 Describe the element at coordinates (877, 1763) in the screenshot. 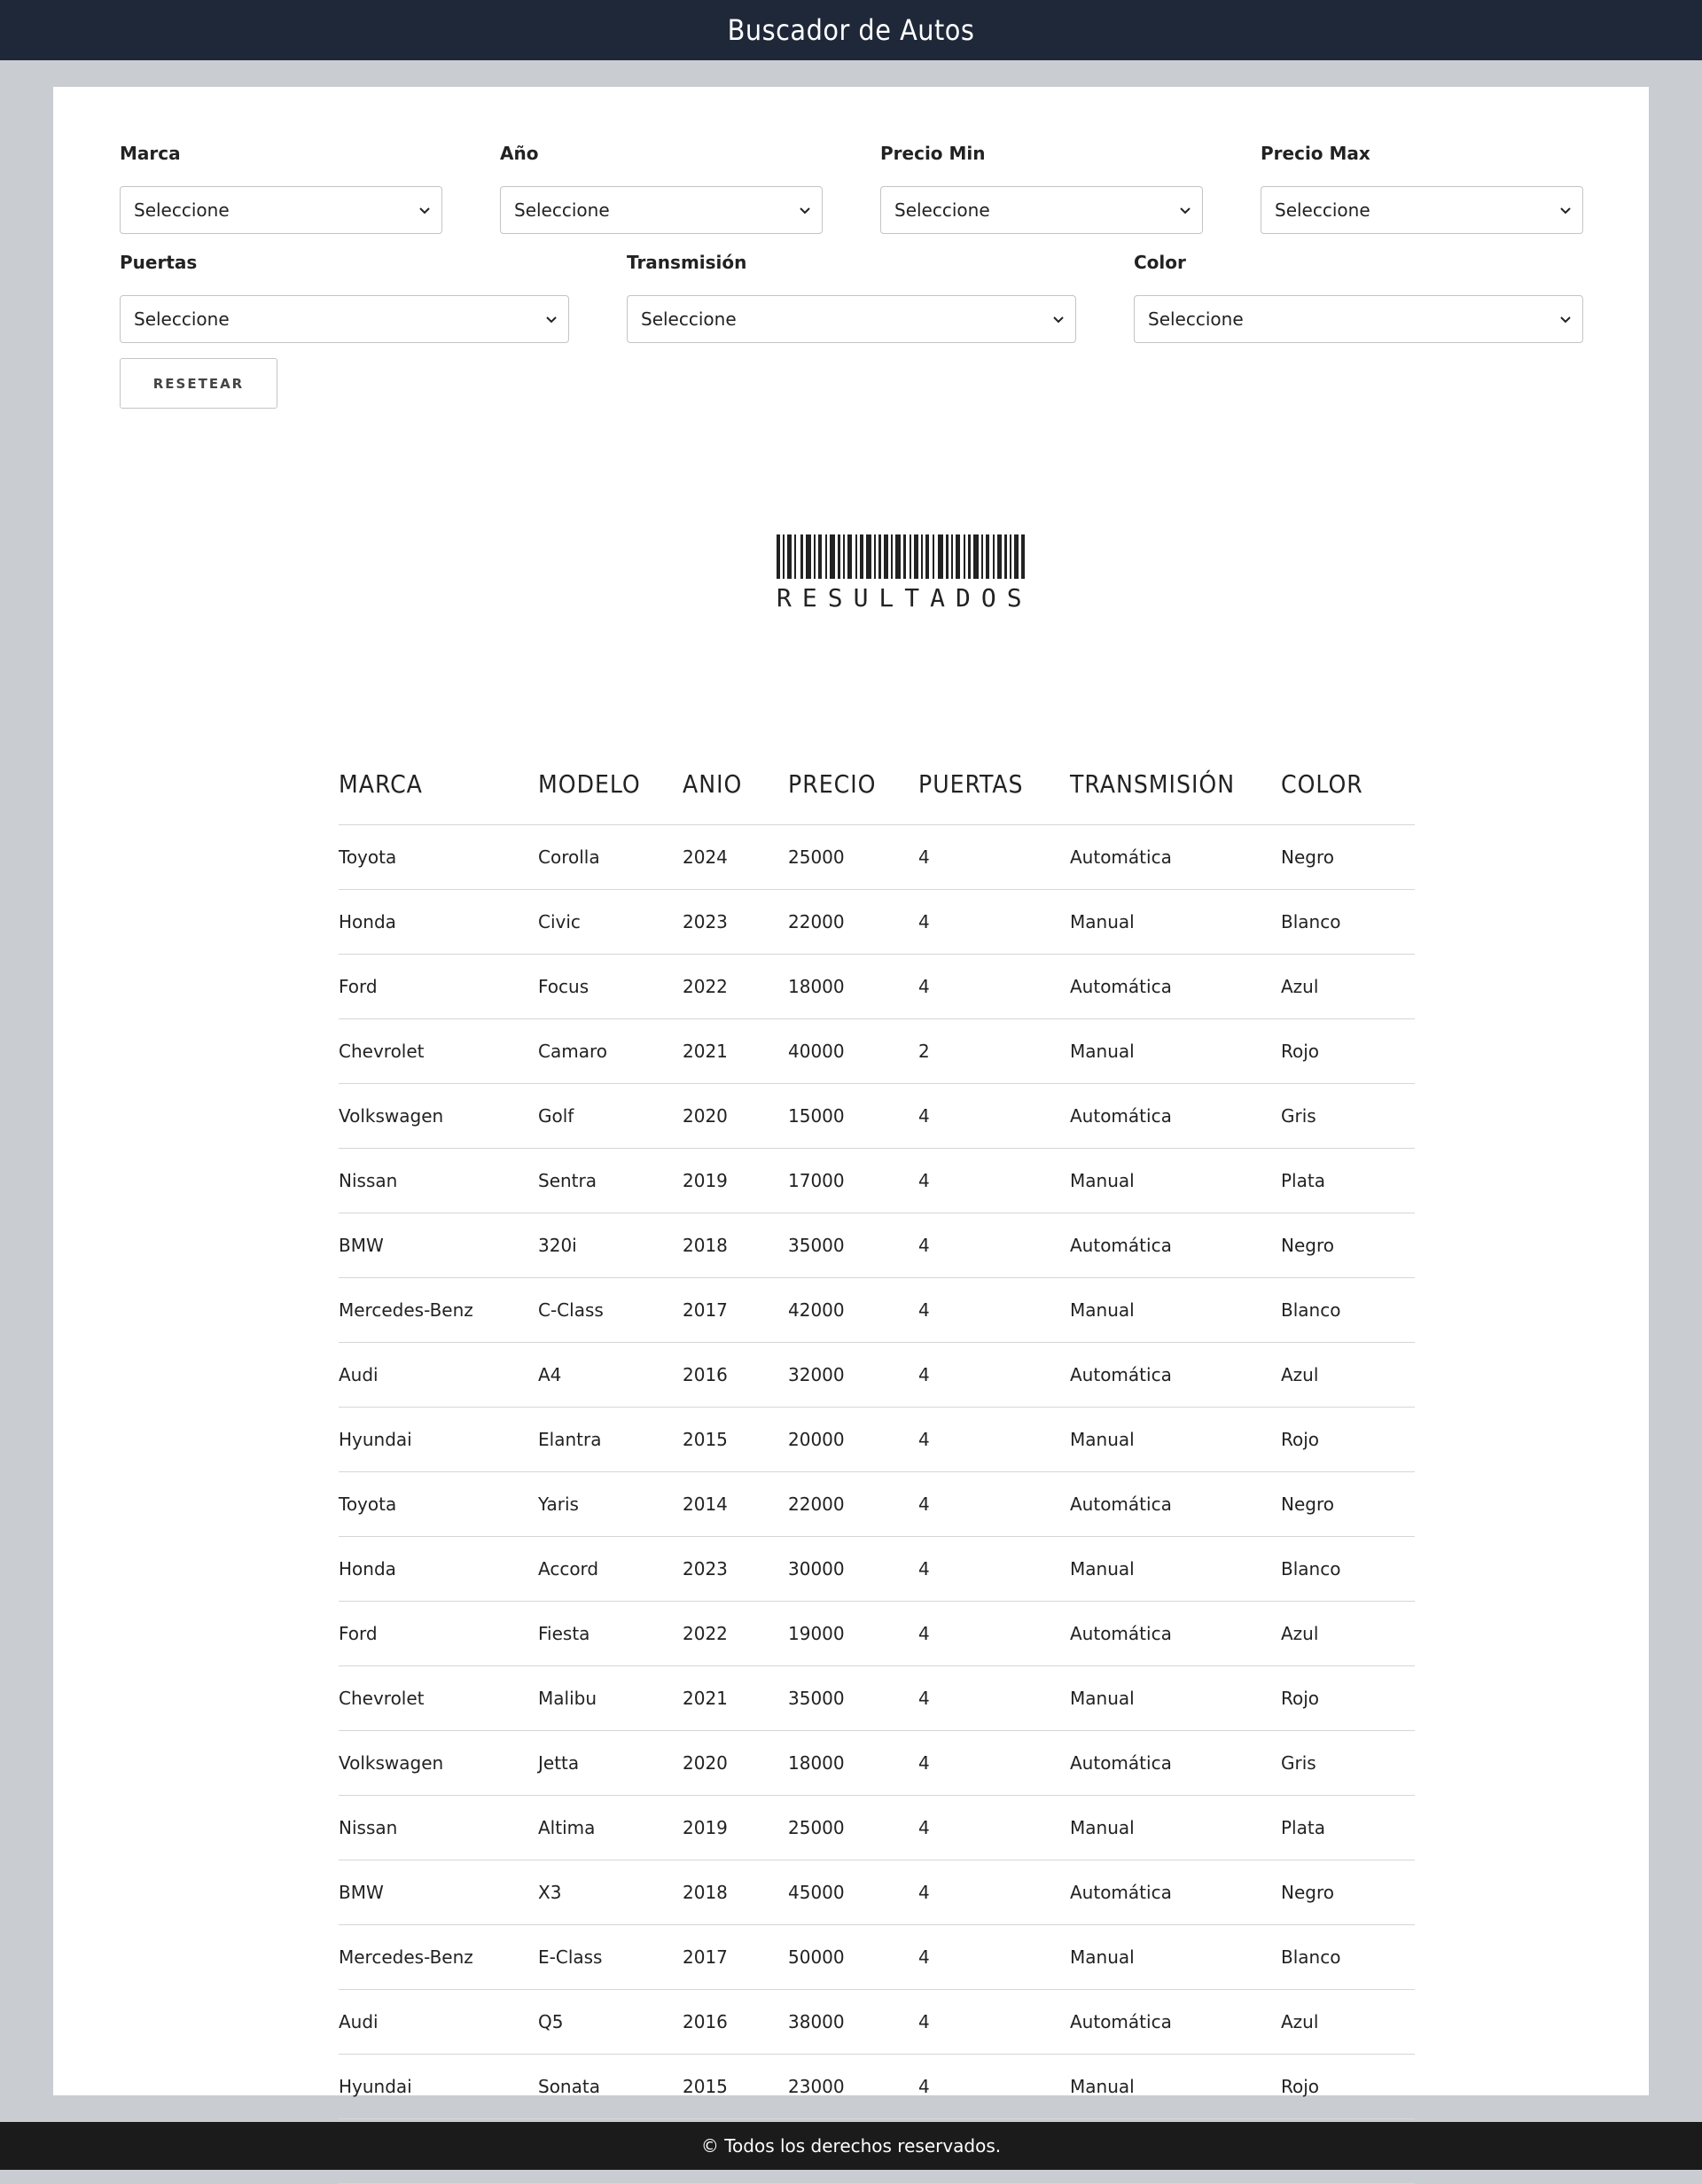

I see `table-row: Volkswagen Jetta 2020 18000 4 Automática Gris` at that location.